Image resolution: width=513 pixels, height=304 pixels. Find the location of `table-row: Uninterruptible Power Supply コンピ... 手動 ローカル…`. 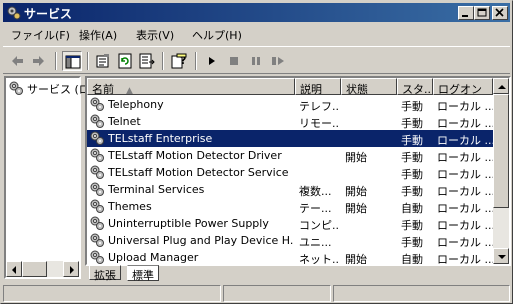

table-row: Uninterruptible Power Supply コンピ... 手動 ローカル… is located at coordinates (290, 223).